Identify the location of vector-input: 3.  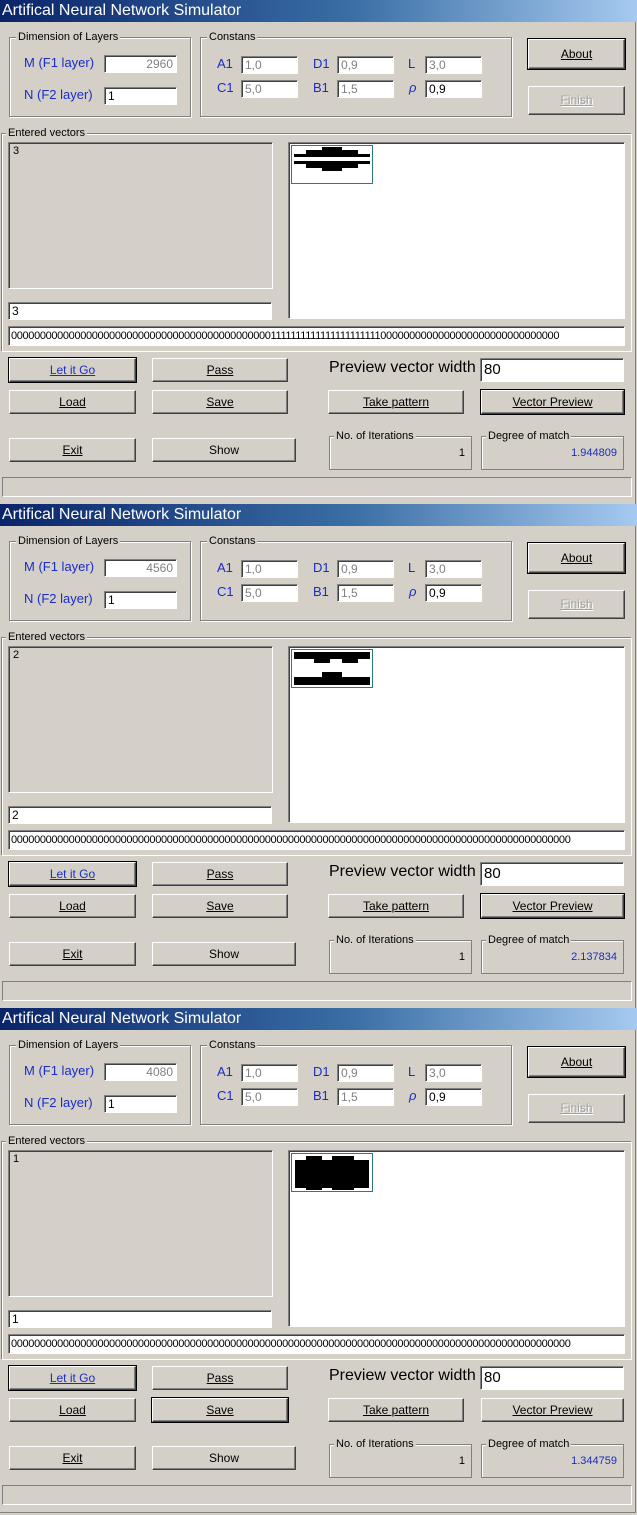
(140, 311).